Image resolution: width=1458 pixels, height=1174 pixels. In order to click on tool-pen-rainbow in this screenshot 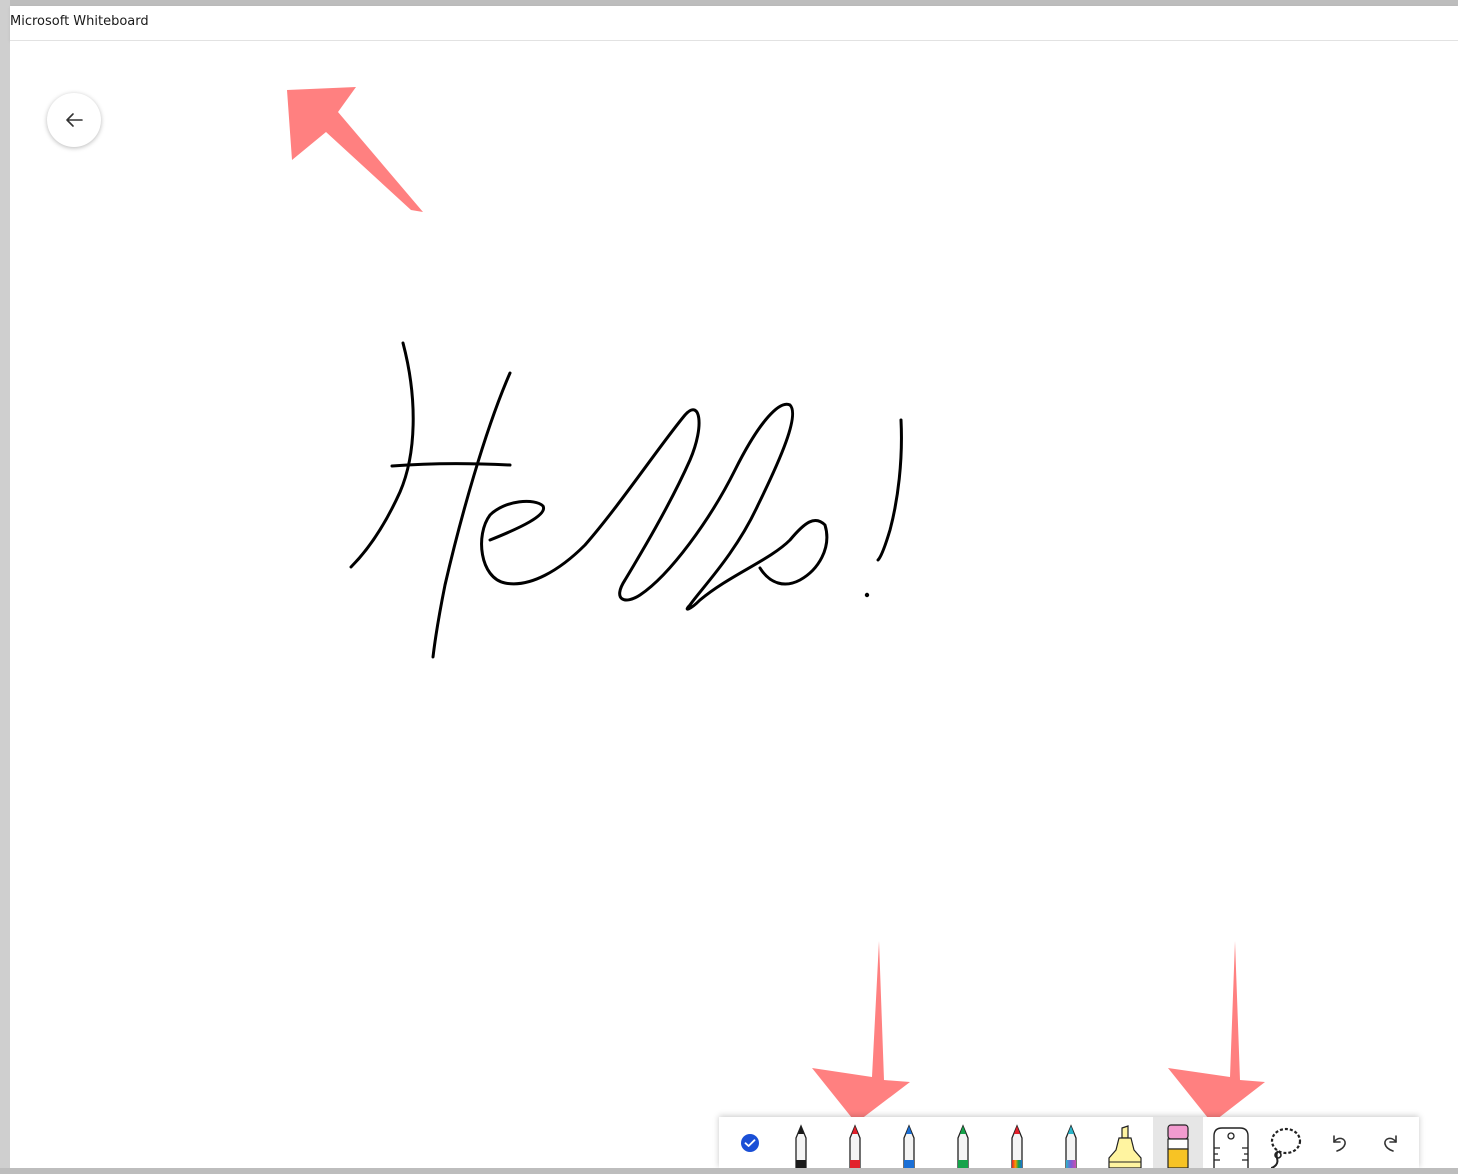, I will do `click(1017, 1142)`.